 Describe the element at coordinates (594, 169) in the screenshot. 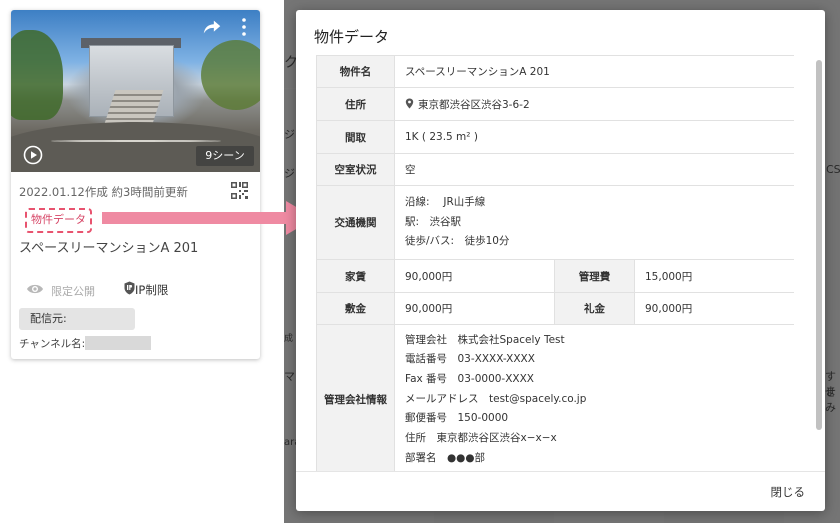

I see `vacancy-value: 空` at that location.